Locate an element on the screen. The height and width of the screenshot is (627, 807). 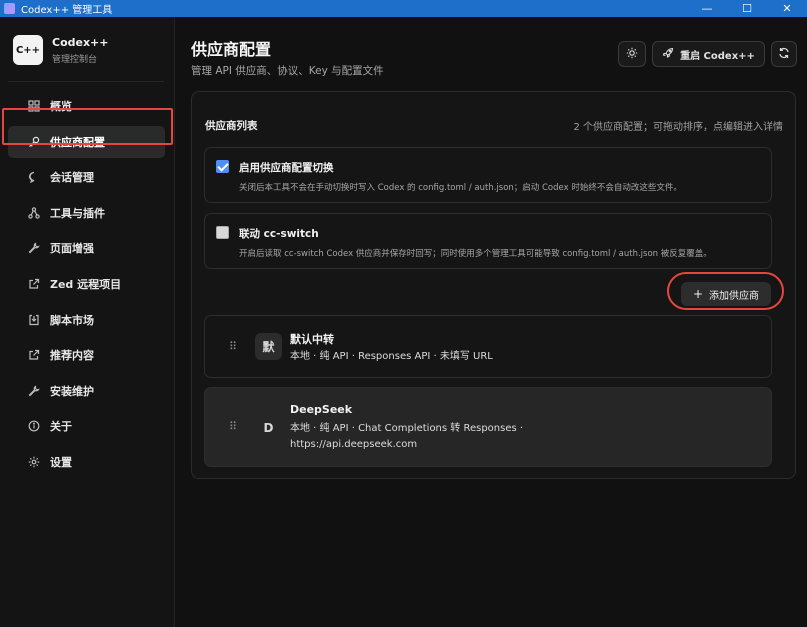
maximize-button: ☐ is located at coordinates (747, 8).